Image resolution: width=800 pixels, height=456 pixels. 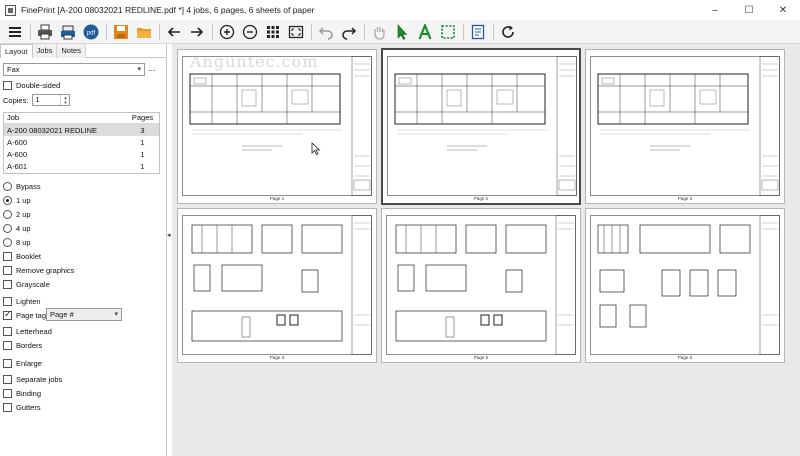 What do you see at coordinates (51, 100) in the screenshot?
I see `copies-stepper: 1 ▲ ▼` at bounding box center [51, 100].